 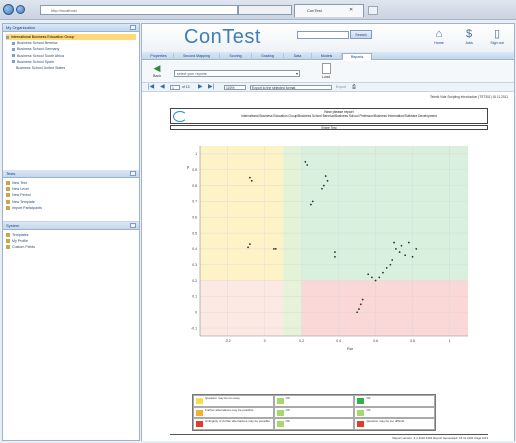 What do you see at coordinates (211, 87) in the screenshot?
I see `last-page-icon: ▶|` at bounding box center [211, 87].